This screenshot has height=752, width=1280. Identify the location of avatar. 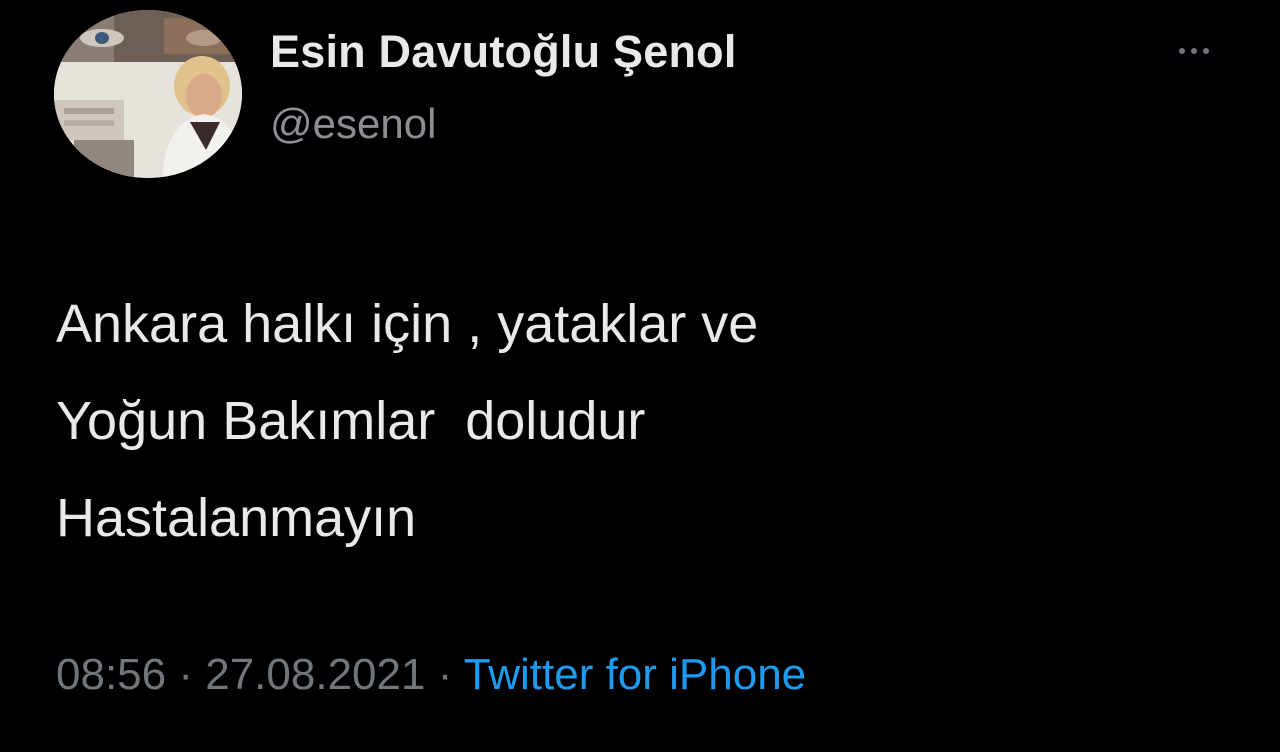
(148, 94).